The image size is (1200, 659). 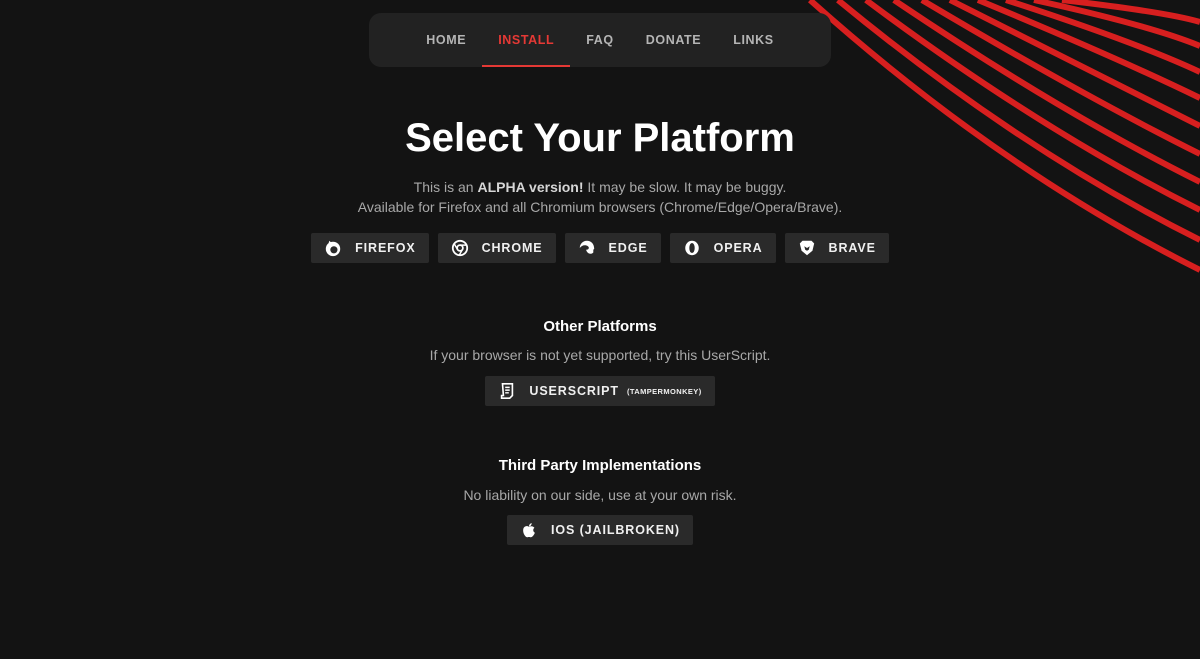 I want to click on edge-label: EDGE, so click(x=628, y=248).